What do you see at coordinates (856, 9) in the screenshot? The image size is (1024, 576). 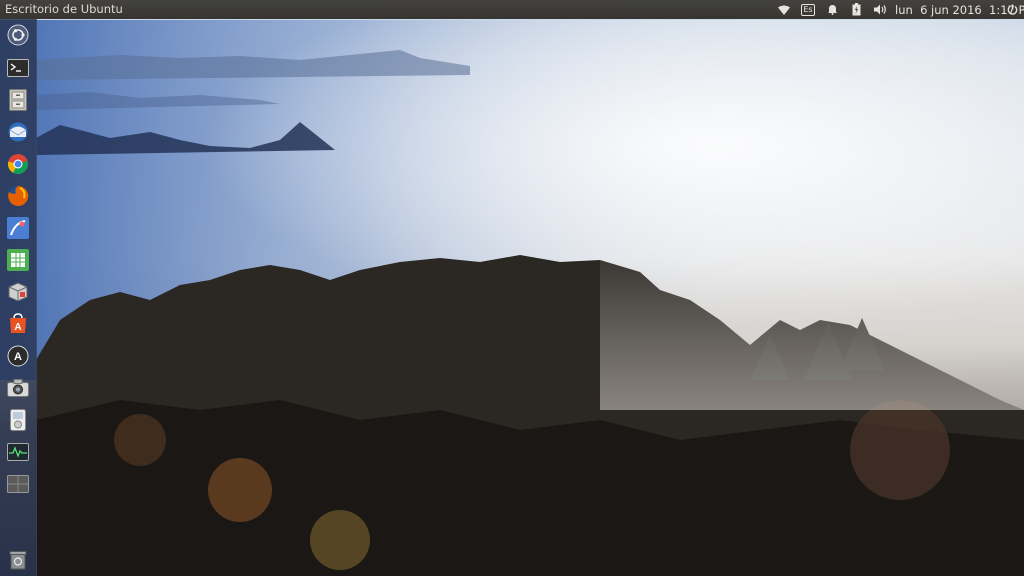 I see `battery-icon` at bounding box center [856, 9].